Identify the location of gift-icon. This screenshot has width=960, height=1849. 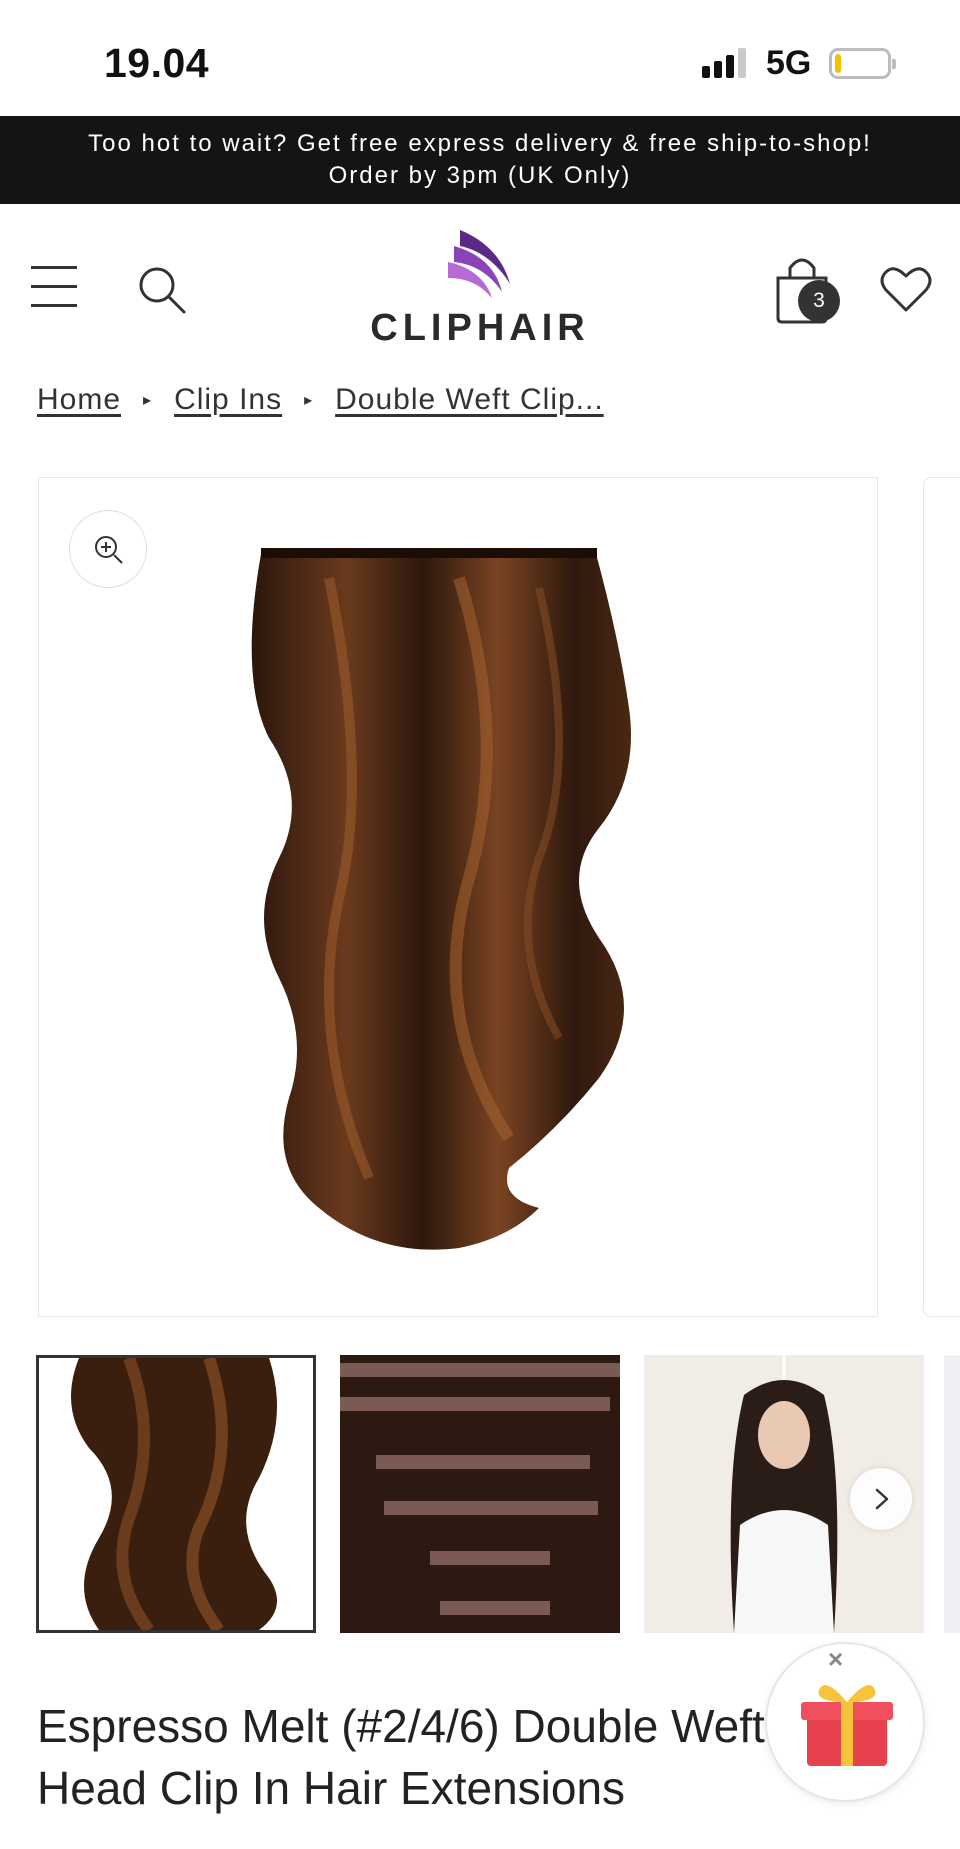
(847, 1725).